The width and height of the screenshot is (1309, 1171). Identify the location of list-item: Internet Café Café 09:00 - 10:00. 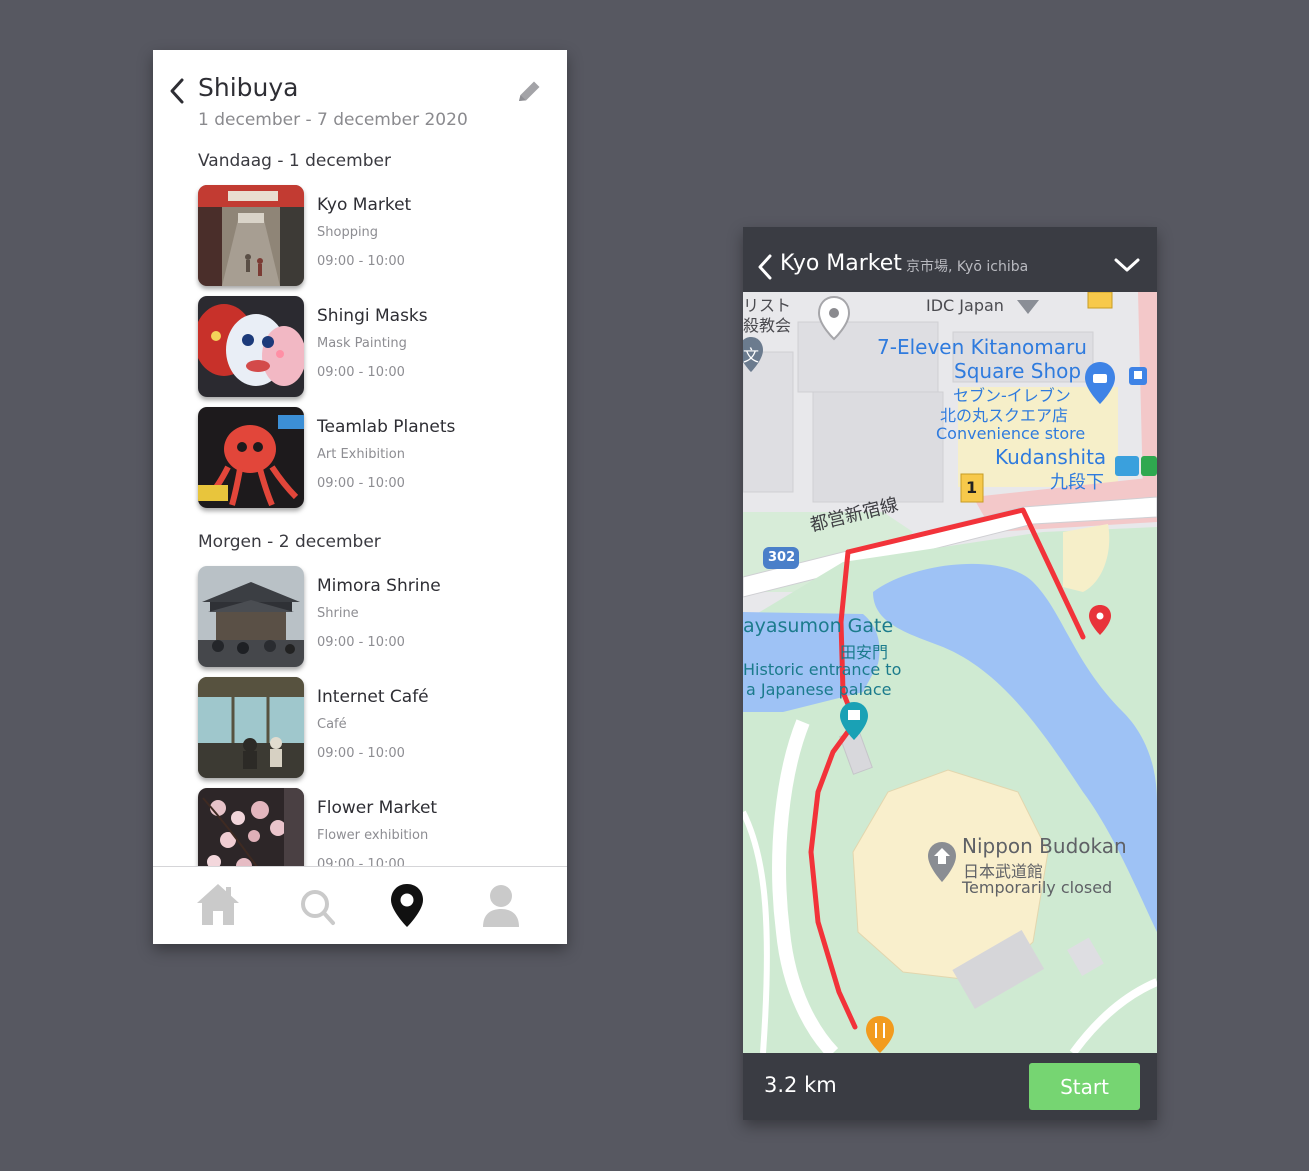
(368, 727).